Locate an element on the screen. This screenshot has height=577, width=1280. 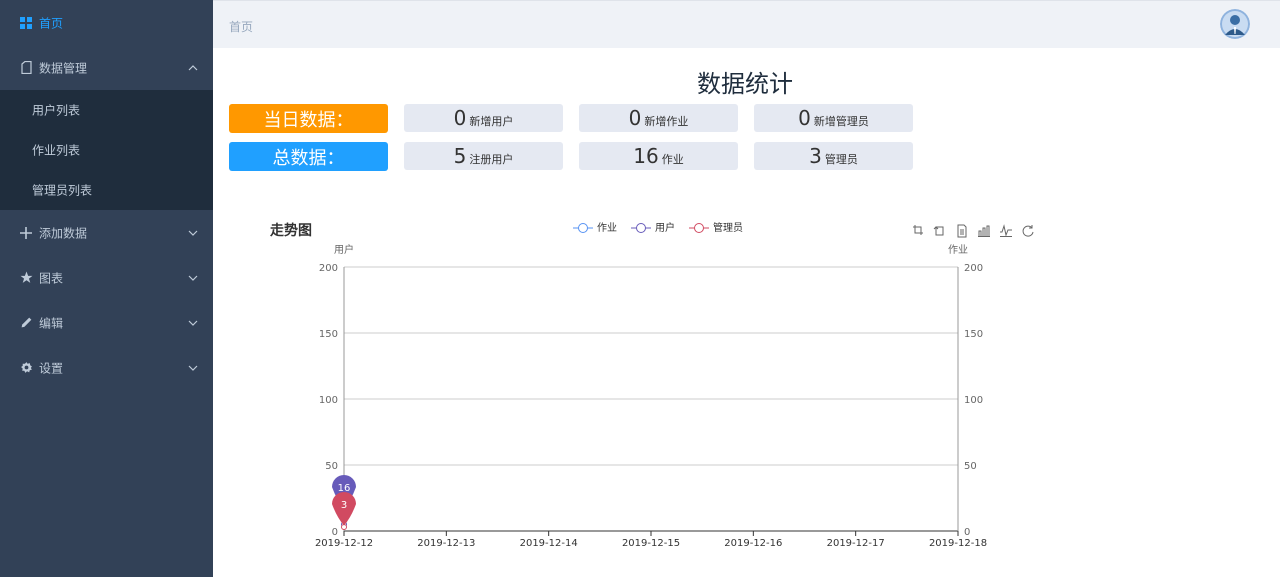
document-icon is located at coordinates (26, 68).